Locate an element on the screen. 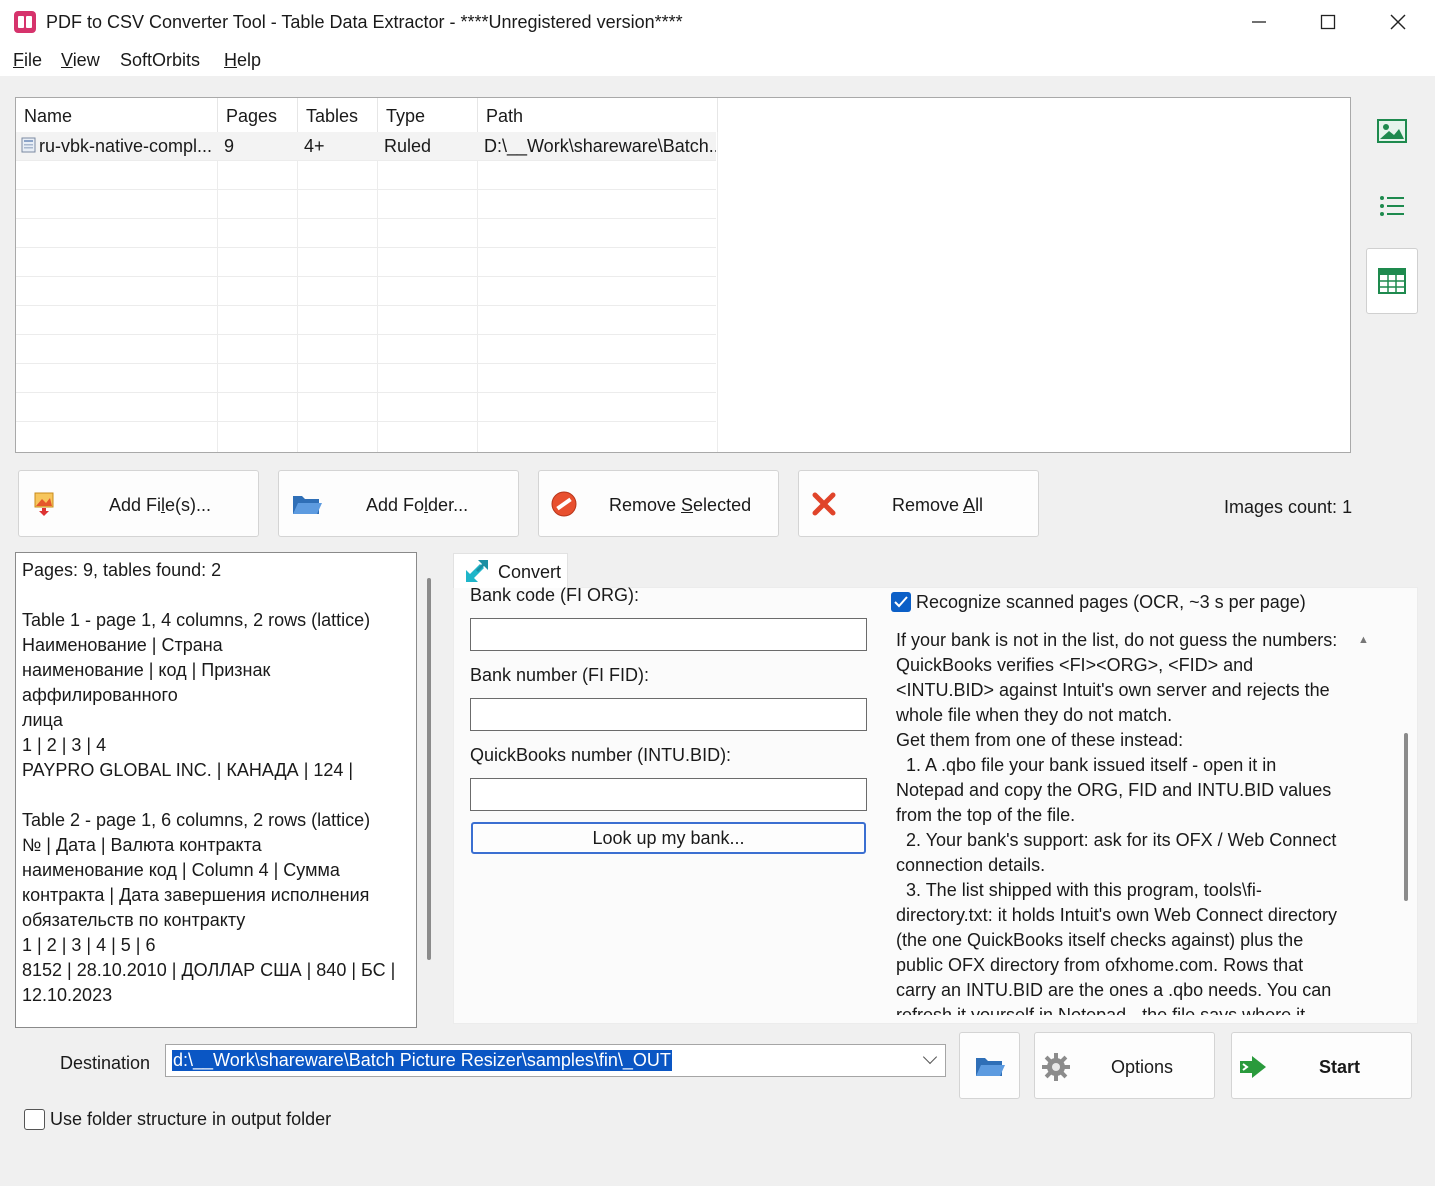 Image resolution: width=1435 pixels, height=1186 pixels. menu-file: File is located at coordinates (27, 60).